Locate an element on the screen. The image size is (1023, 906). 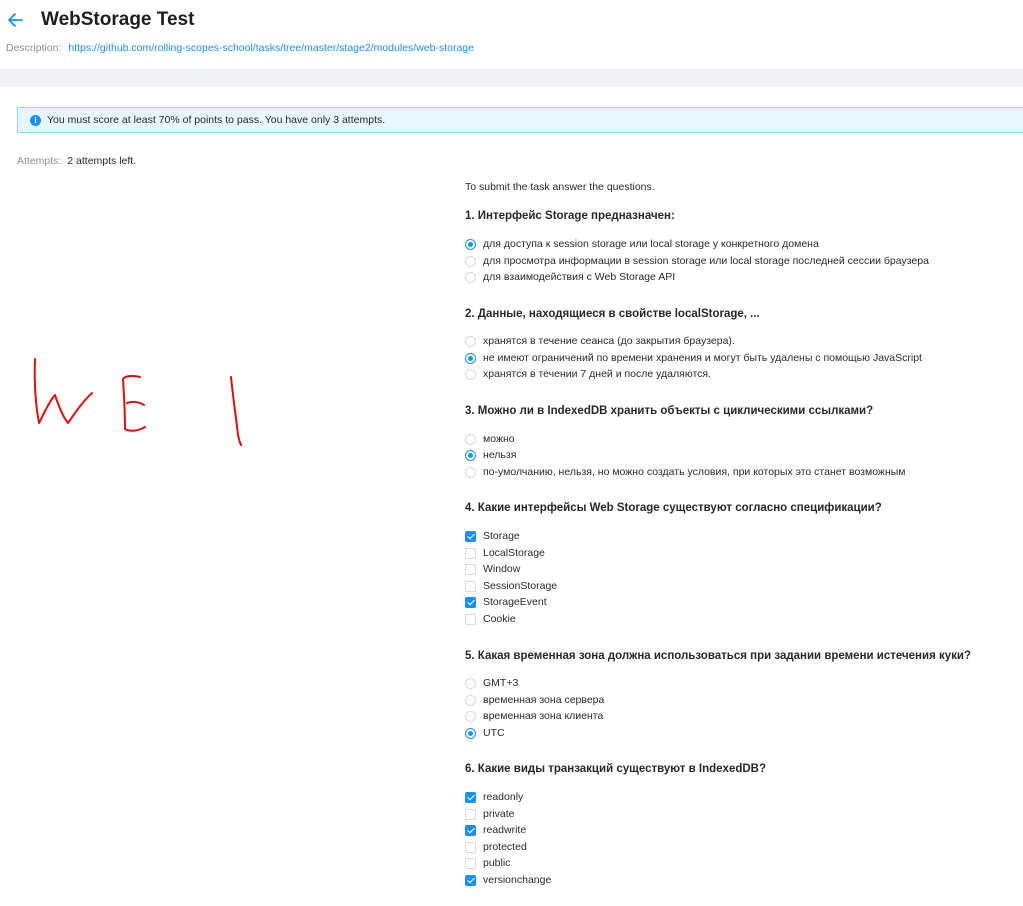
page-title: WebStorage Test is located at coordinates (118, 19).